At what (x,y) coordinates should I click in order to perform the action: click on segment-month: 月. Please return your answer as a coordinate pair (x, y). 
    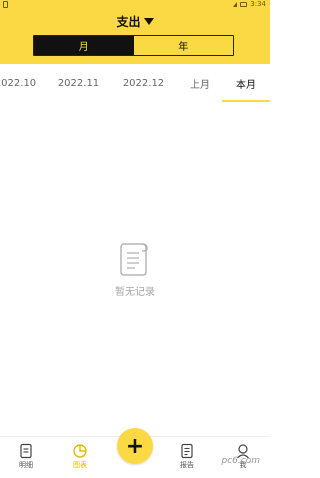
    Looking at the image, I should click on (84, 45).